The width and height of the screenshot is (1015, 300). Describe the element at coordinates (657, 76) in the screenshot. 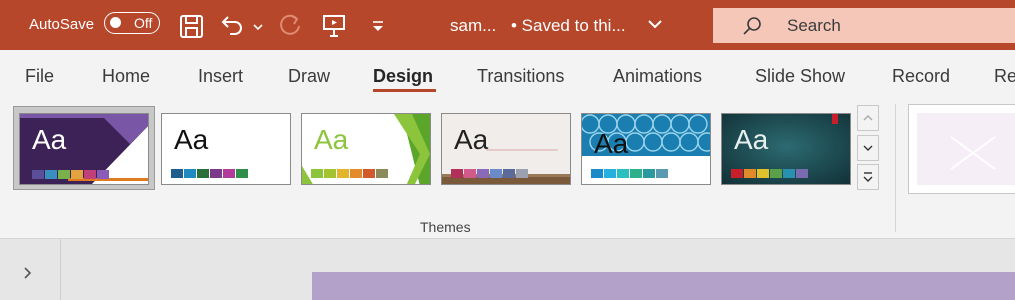

I see `tab-animations: Animations` at that location.